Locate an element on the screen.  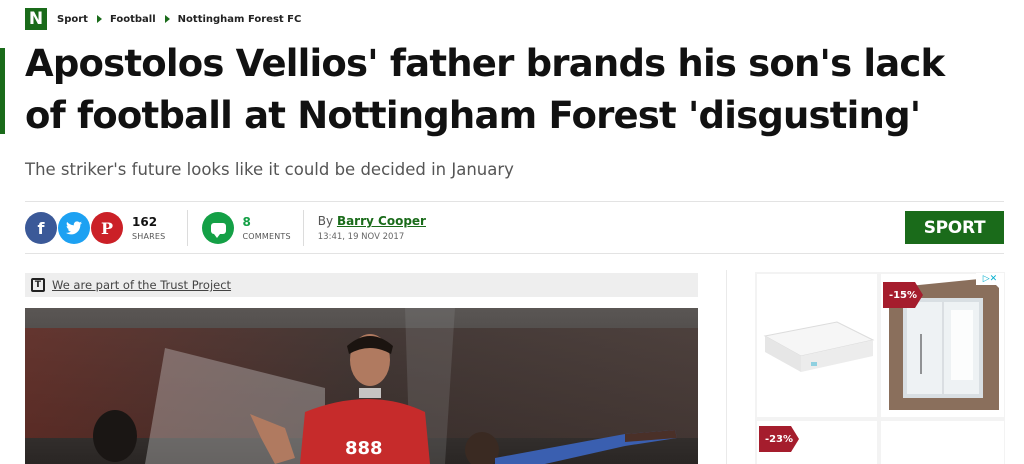
facebook-icon: f is located at coordinates (41, 228).